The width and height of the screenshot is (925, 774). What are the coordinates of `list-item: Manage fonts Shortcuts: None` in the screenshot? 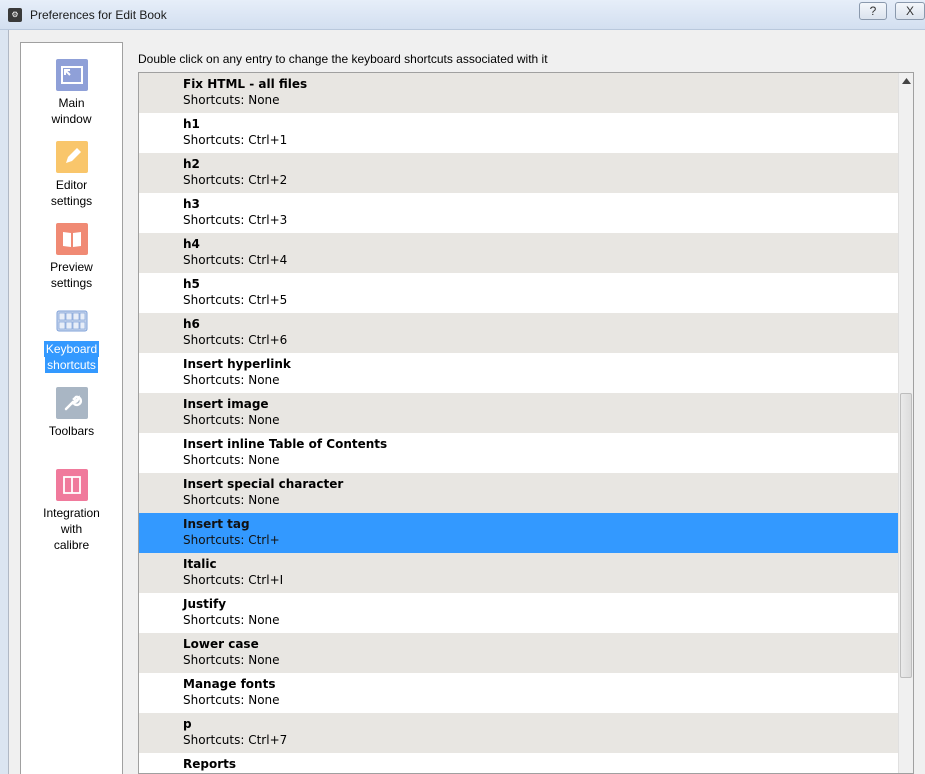 It's located at (519, 693).